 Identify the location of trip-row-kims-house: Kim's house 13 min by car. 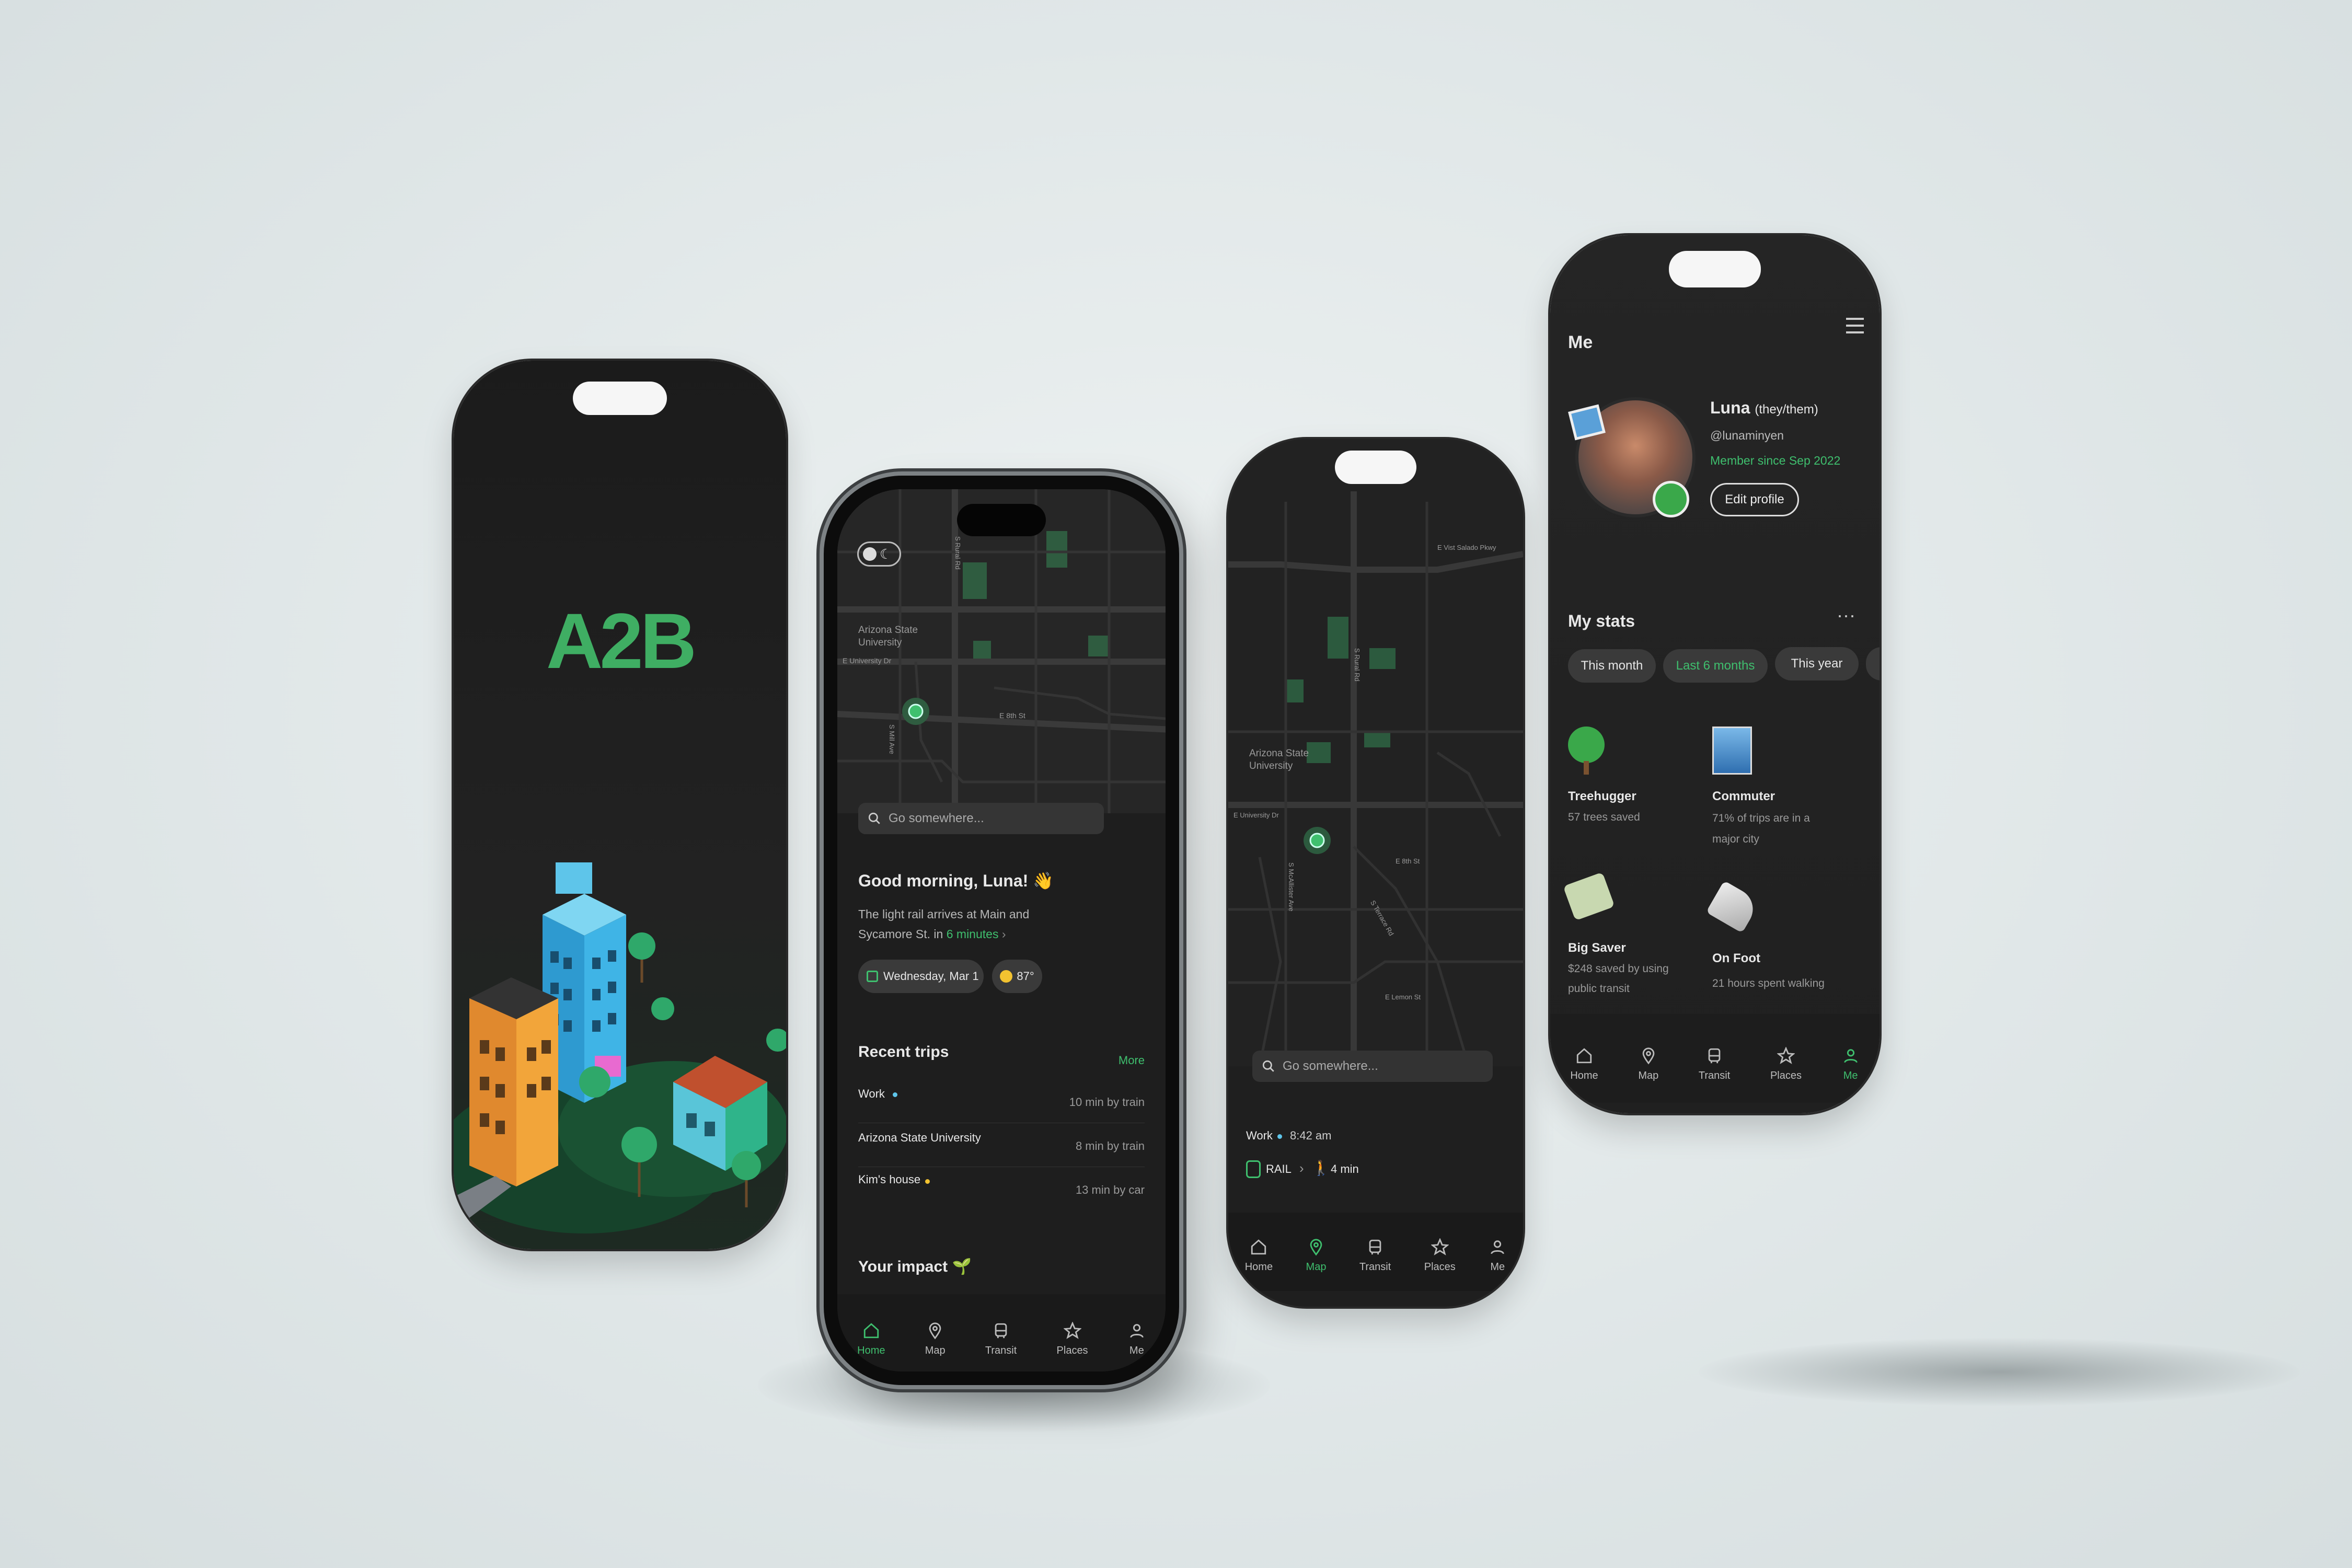
(1001, 1188).